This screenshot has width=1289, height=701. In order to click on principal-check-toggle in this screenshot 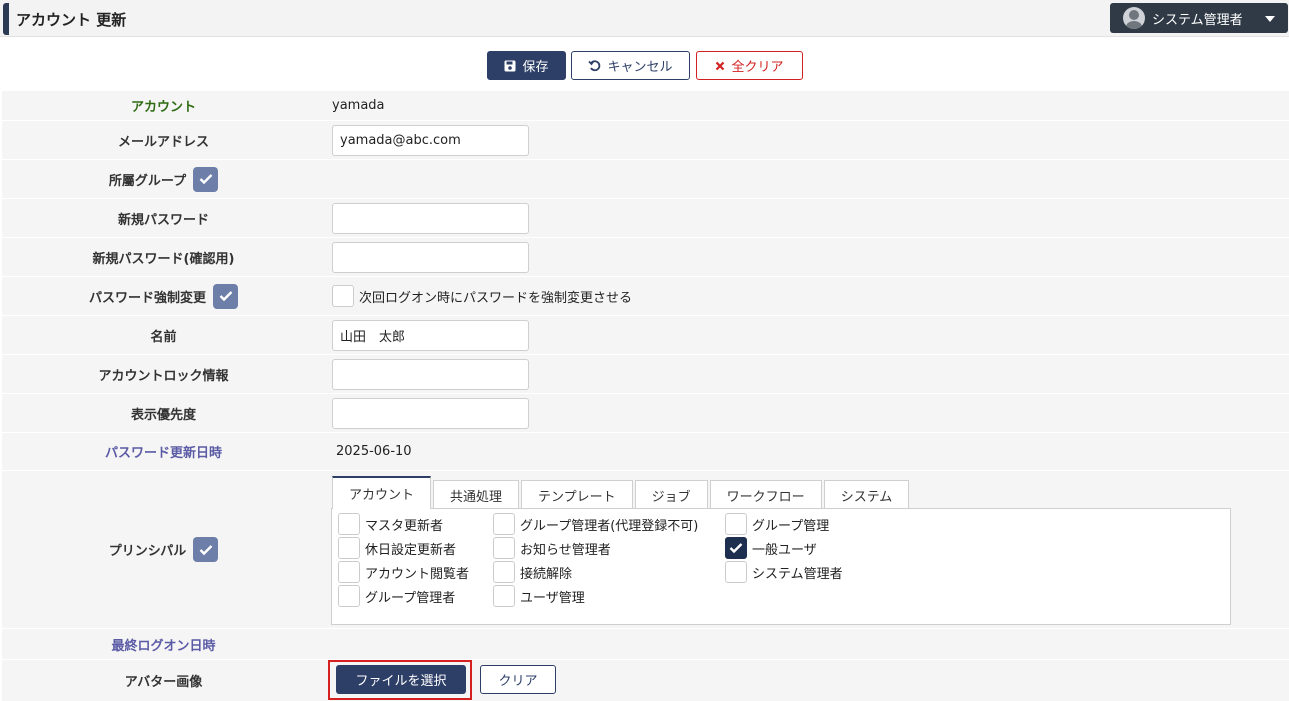, I will do `click(206, 549)`.